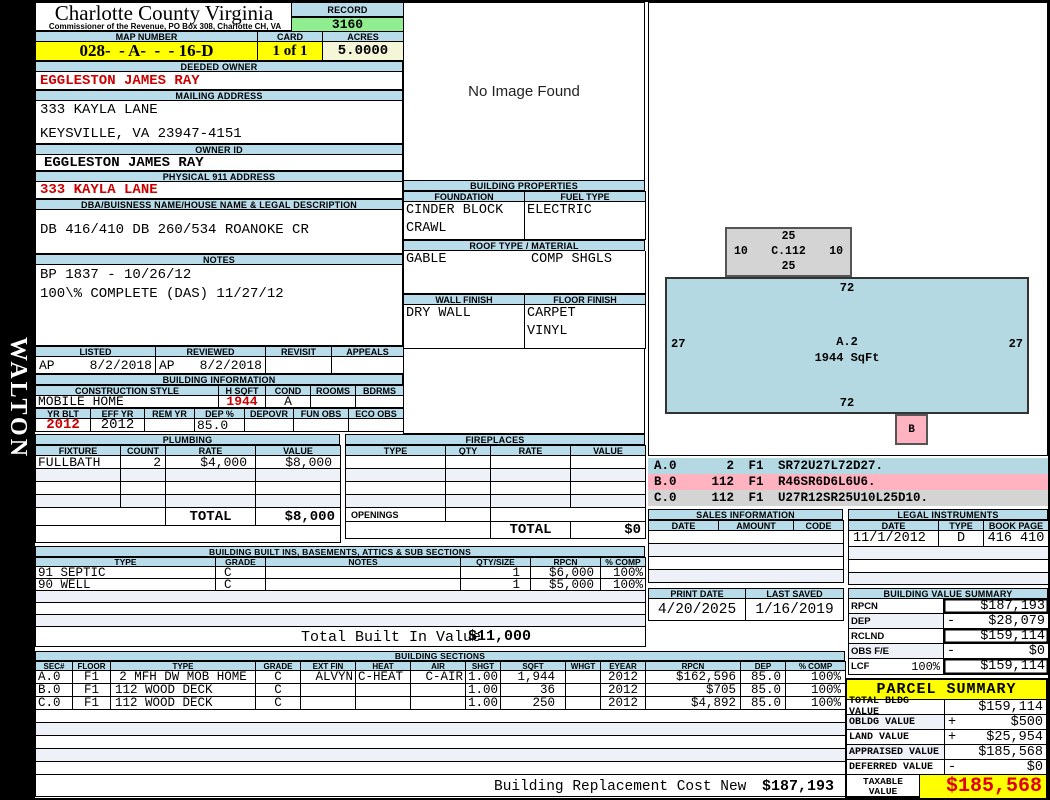 This screenshot has height=800, width=1050. What do you see at coordinates (126, 585) in the screenshot?
I see `bi-type: 90 WELL` at bounding box center [126, 585].